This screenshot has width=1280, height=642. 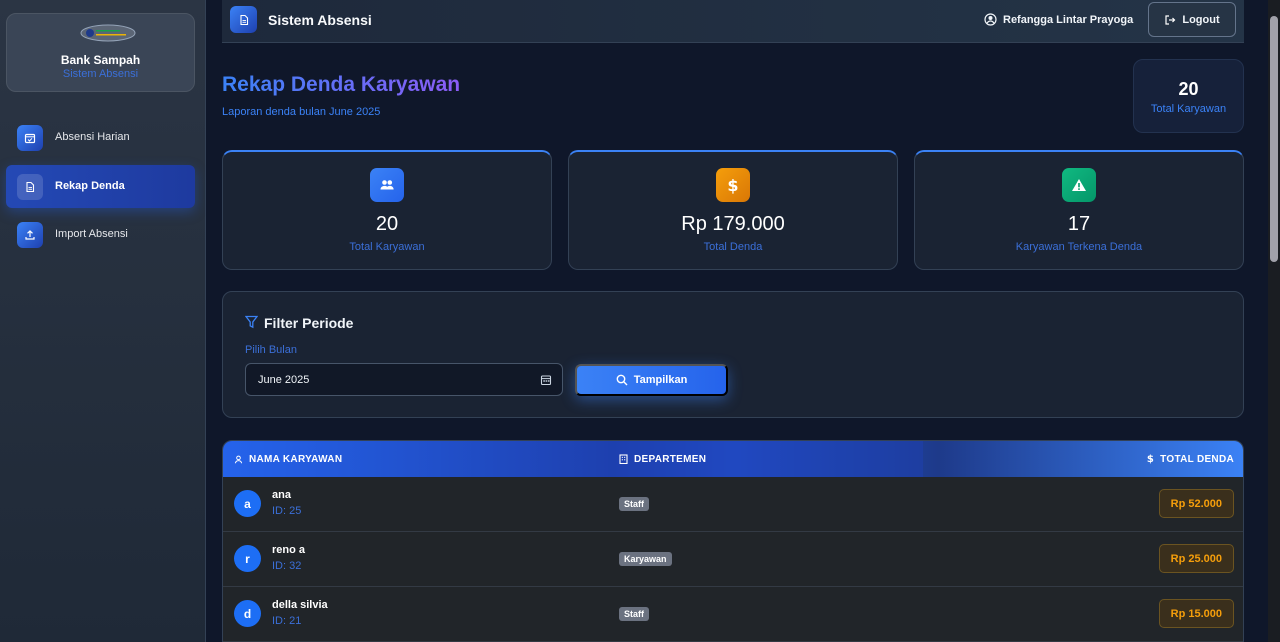 I want to click on sidebar-item-import-absensi: Import Absensi, so click(x=100, y=234).